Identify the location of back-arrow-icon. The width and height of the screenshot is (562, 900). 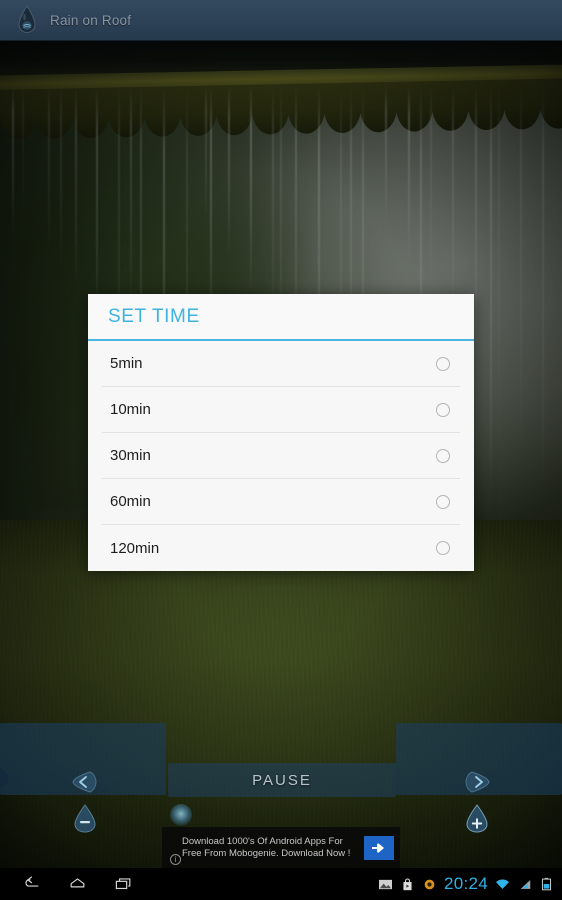
(31, 884).